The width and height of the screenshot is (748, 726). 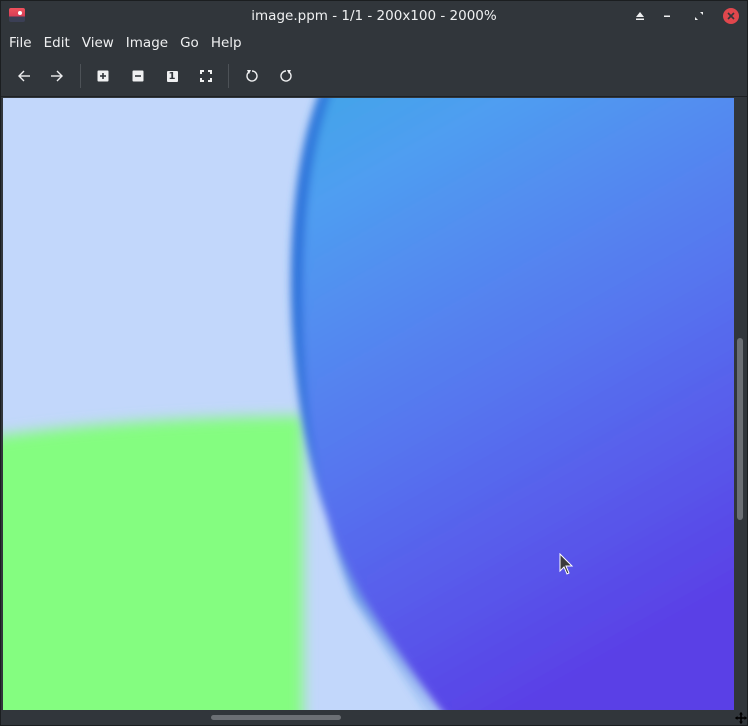 What do you see at coordinates (20, 43) in the screenshot?
I see `menu-file: File` at bounding box center [20, 43].